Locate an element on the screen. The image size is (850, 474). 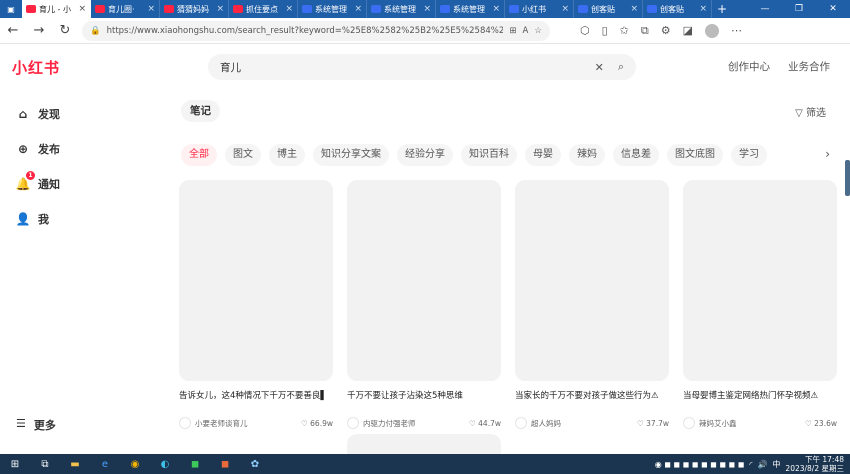
search-icon: ⌕ is located at coordinates (621, 67).